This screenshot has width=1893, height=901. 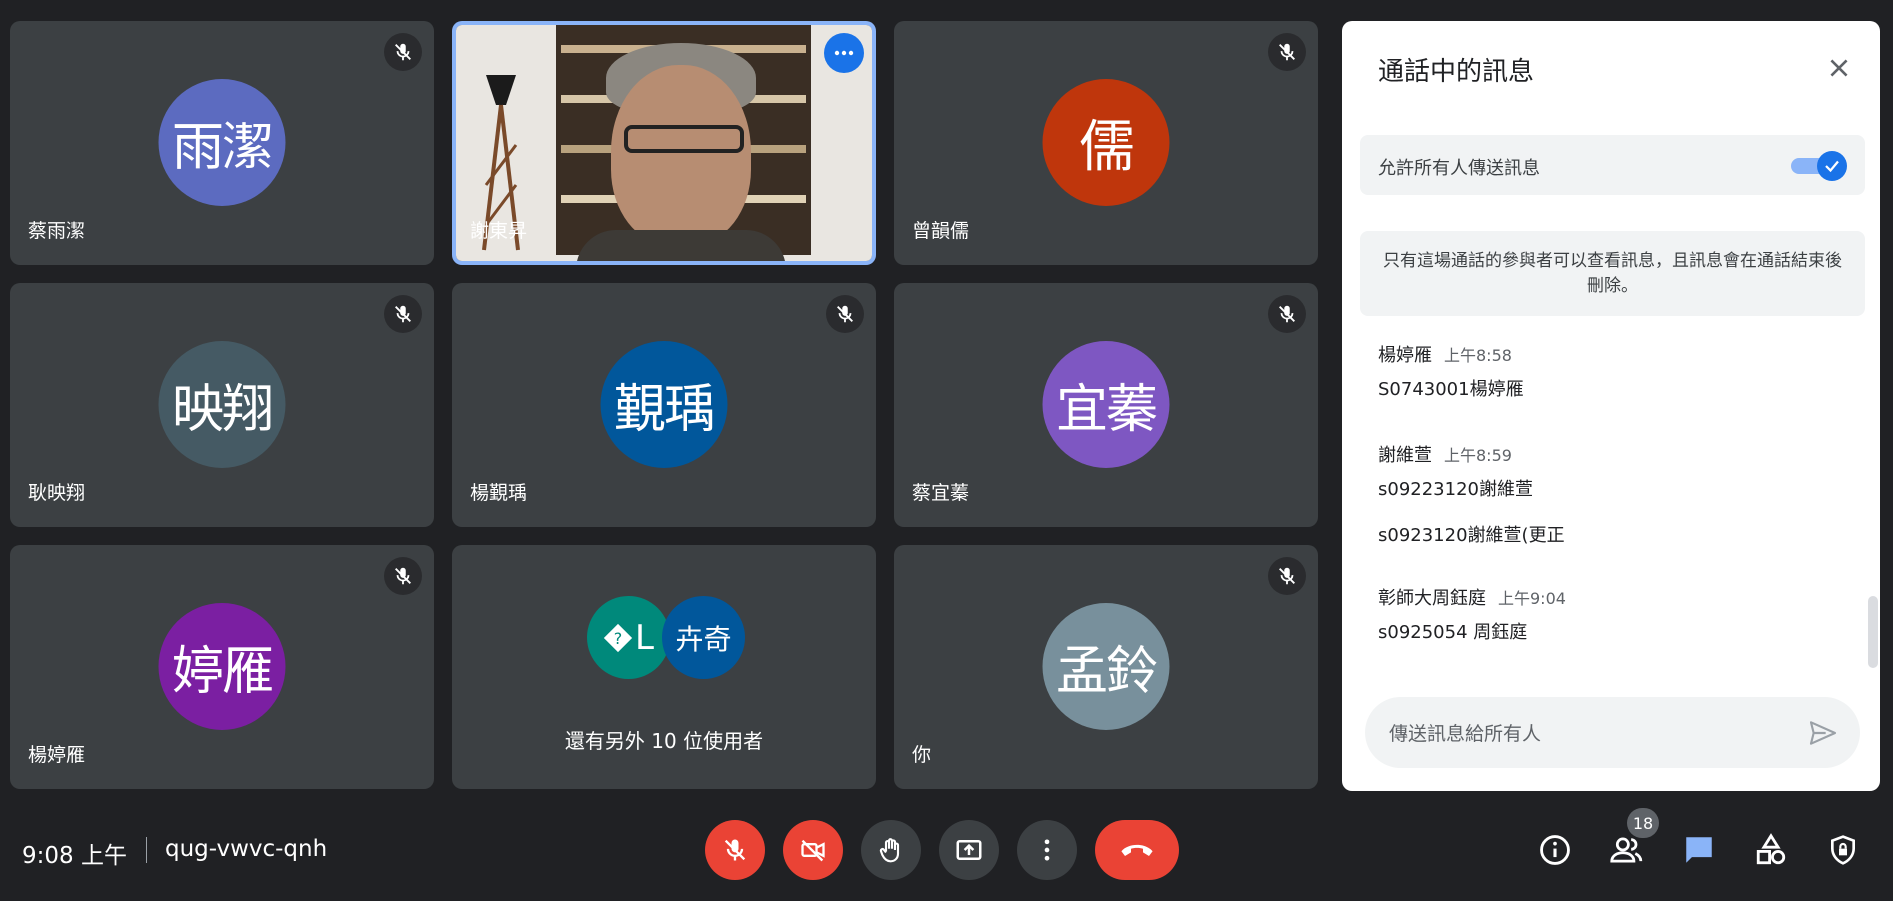 I want to click on message-input, so click(x=1589, y=733).